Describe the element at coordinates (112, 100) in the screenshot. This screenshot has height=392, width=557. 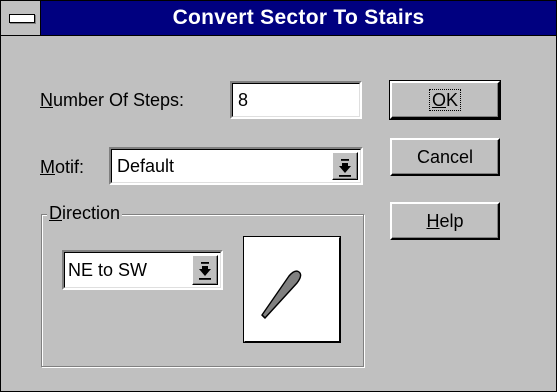
I see `steps-label: Number Of Steps:` at that location.